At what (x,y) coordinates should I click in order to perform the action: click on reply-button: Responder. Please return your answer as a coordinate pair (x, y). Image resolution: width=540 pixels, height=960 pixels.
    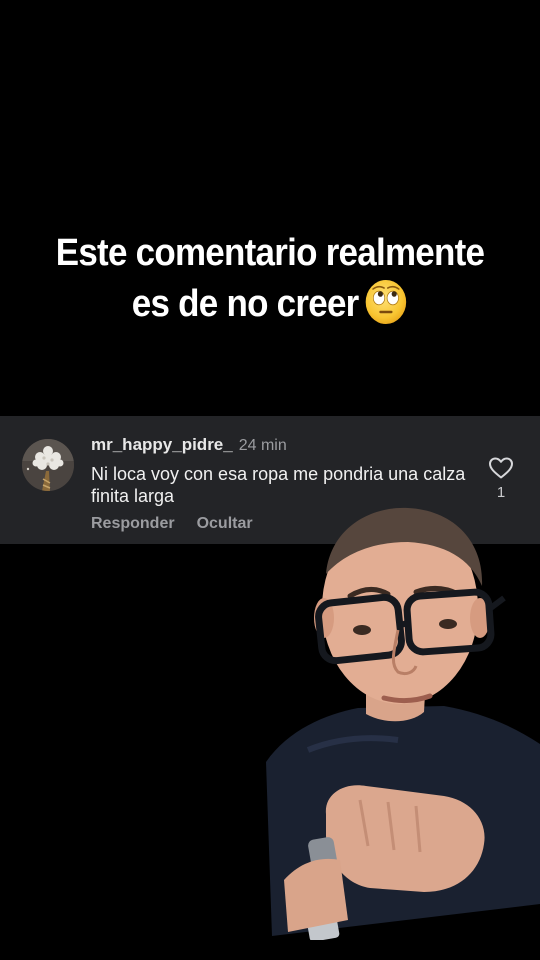
    Looking at the image, I should click on (133, 523).